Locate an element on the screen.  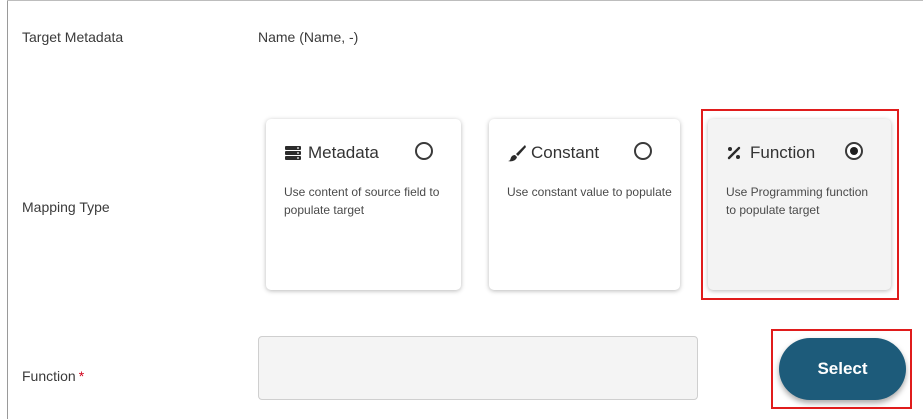
mapping-option-title: Metadata is located at coordinates (343, 152).